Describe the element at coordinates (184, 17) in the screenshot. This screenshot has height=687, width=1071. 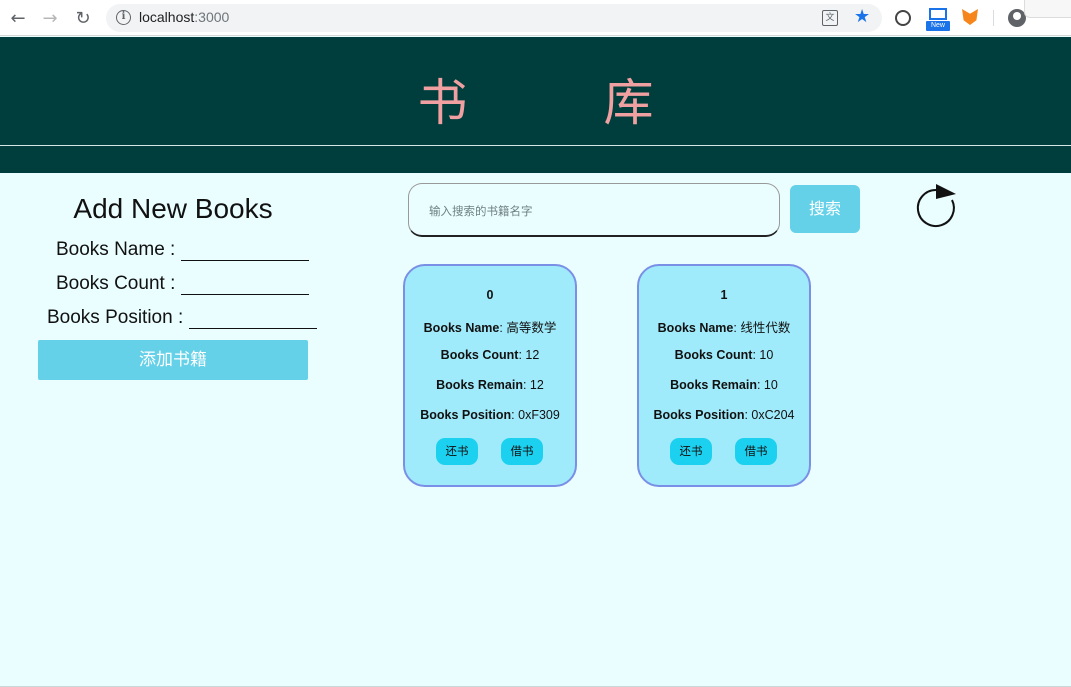
I see `url-text: localhost:3000` at that location.